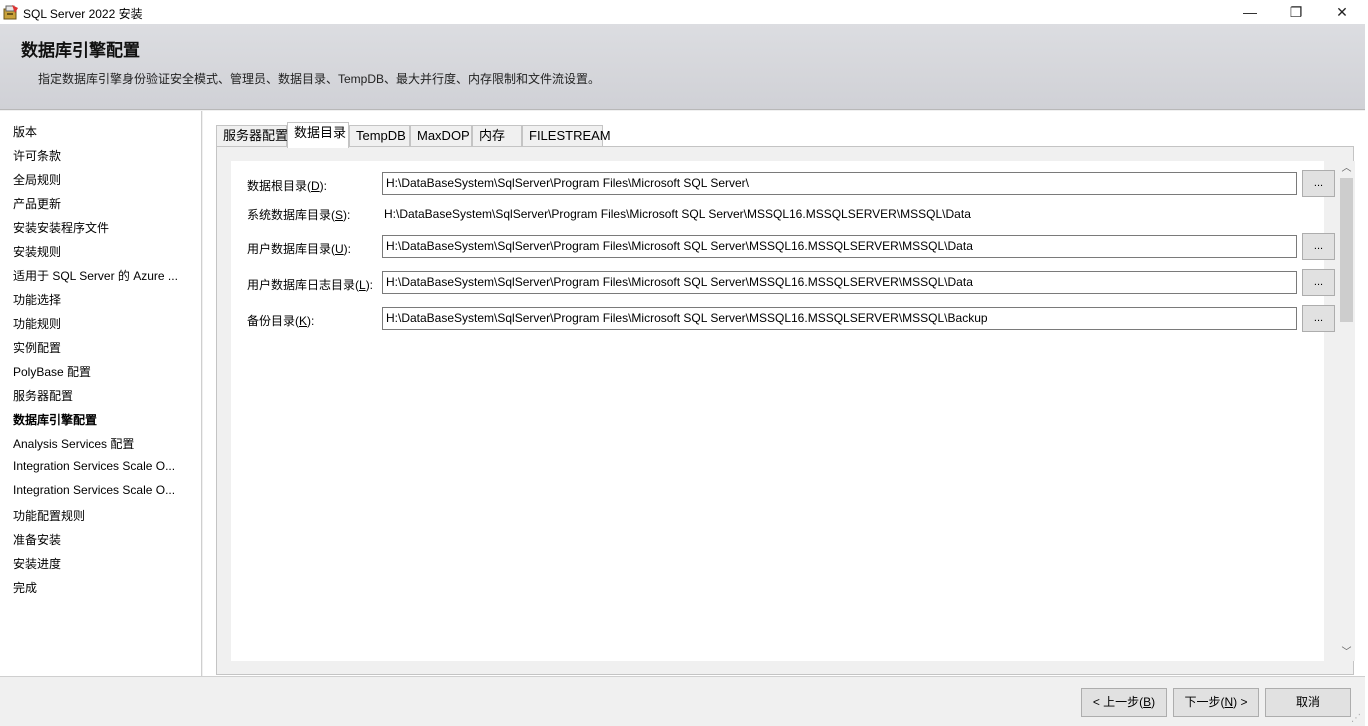 This screenshot has height=726, width=1368. Describe the element at coordinates (299, 249) in the screenshot. I see `user-db-label: 用户数据库目录(U):` at that location.